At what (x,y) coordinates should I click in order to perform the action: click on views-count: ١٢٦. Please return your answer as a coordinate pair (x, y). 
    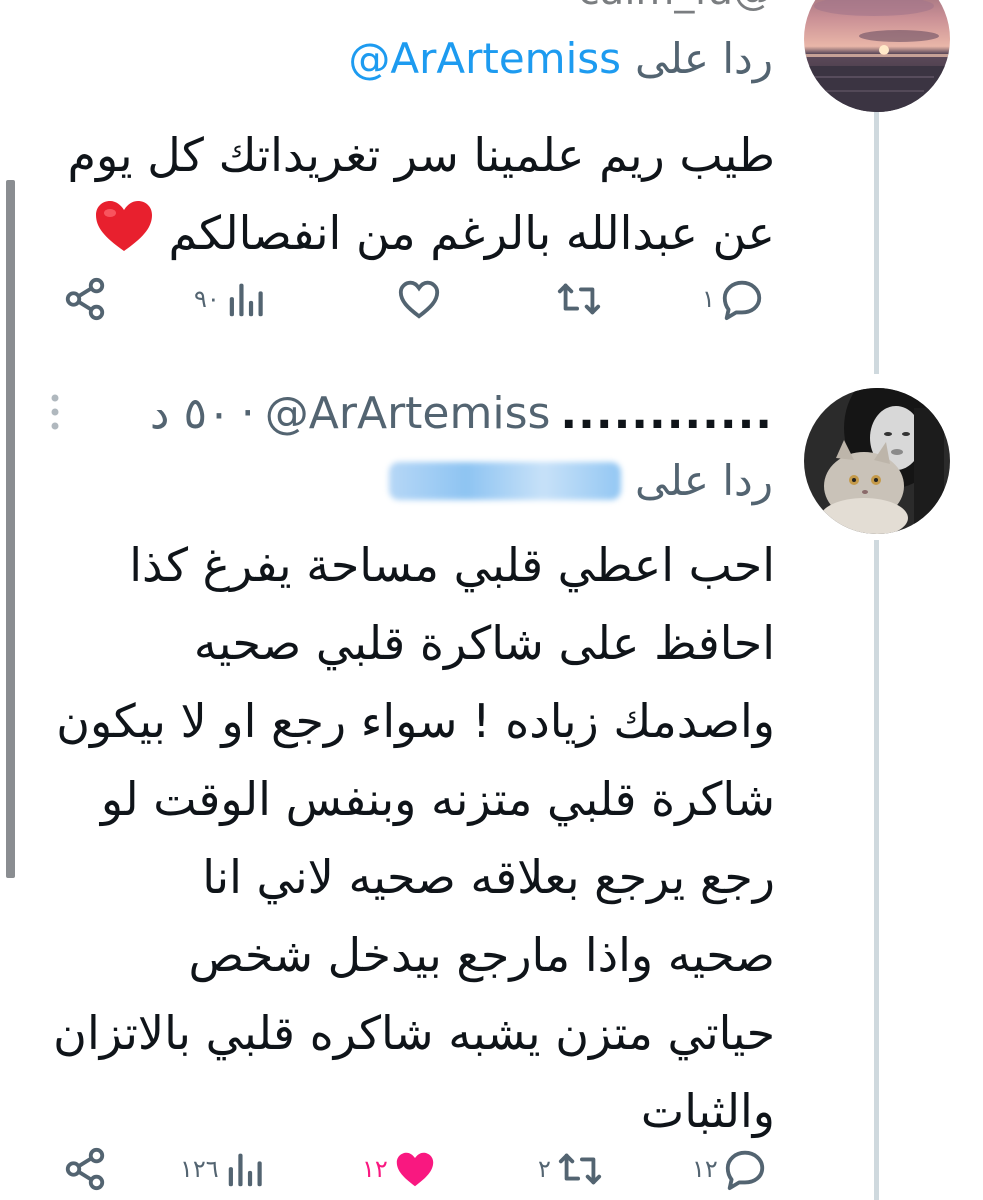
    Looking at the image, I should click on (199, 1169).